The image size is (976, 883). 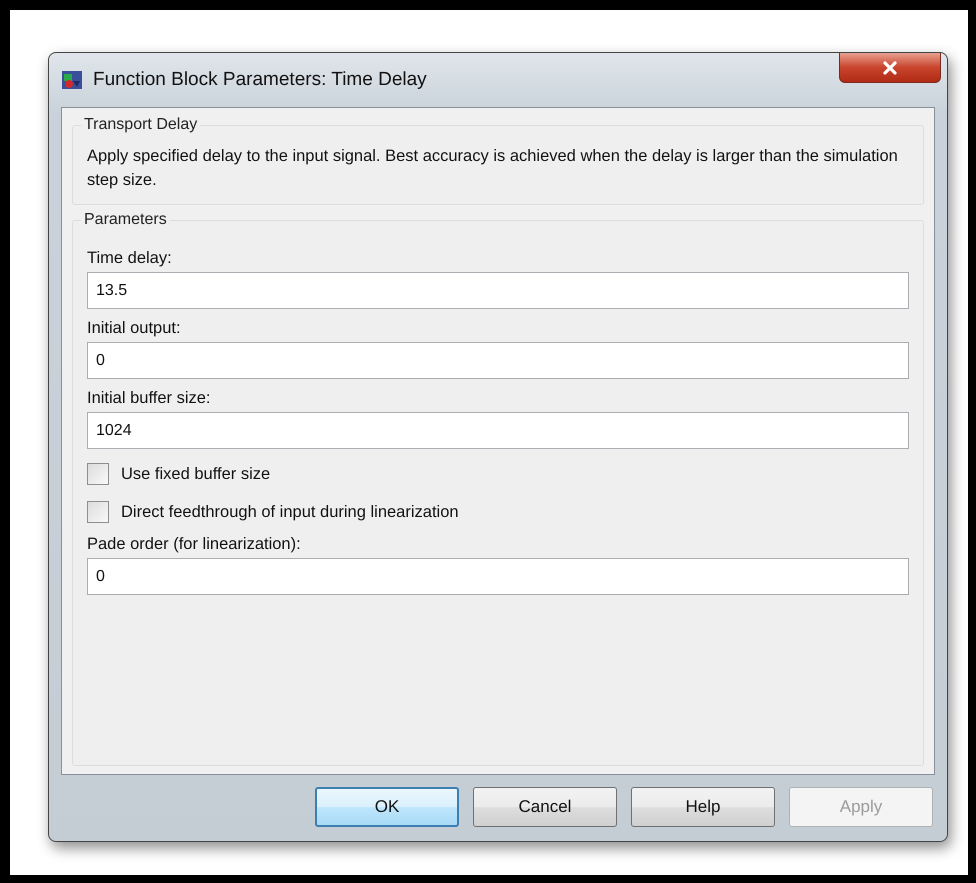 I want to click on app-icon, so click(x=72, y=80).